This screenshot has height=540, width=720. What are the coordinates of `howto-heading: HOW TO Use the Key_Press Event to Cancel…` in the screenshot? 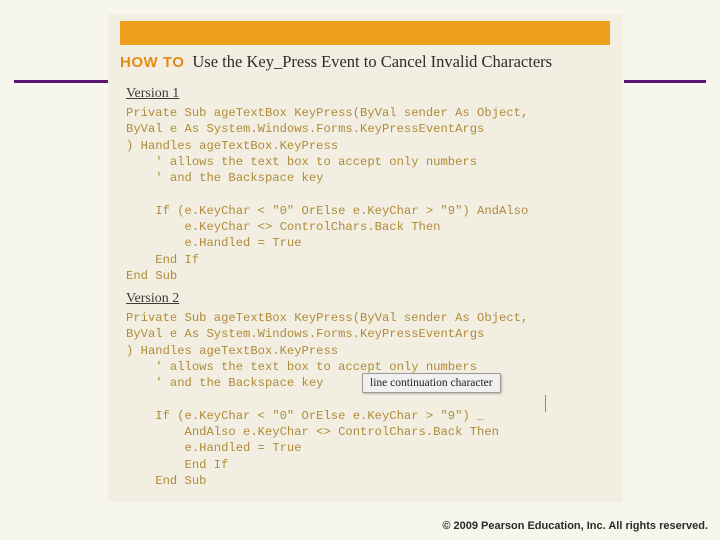 It's located at (367, 62).